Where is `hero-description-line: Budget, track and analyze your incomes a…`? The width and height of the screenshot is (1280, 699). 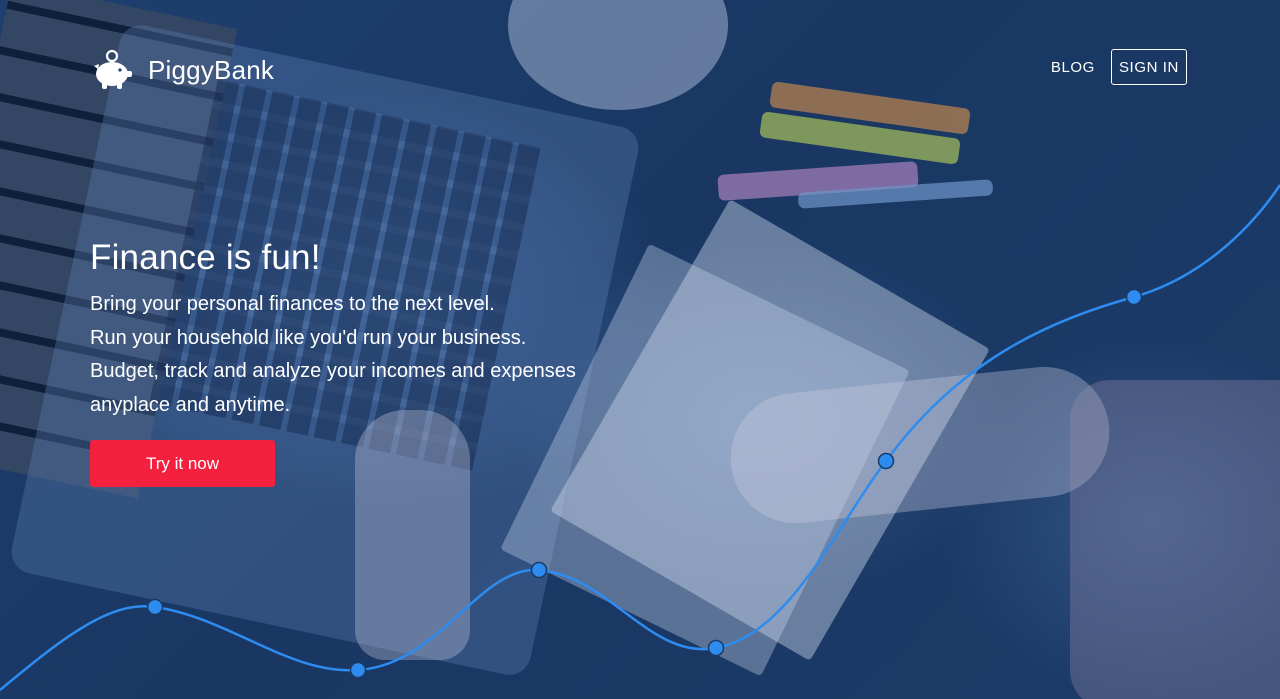 hero-description-line: Budget, track and analyze your incomes a… is located at coordinates (333, 371).